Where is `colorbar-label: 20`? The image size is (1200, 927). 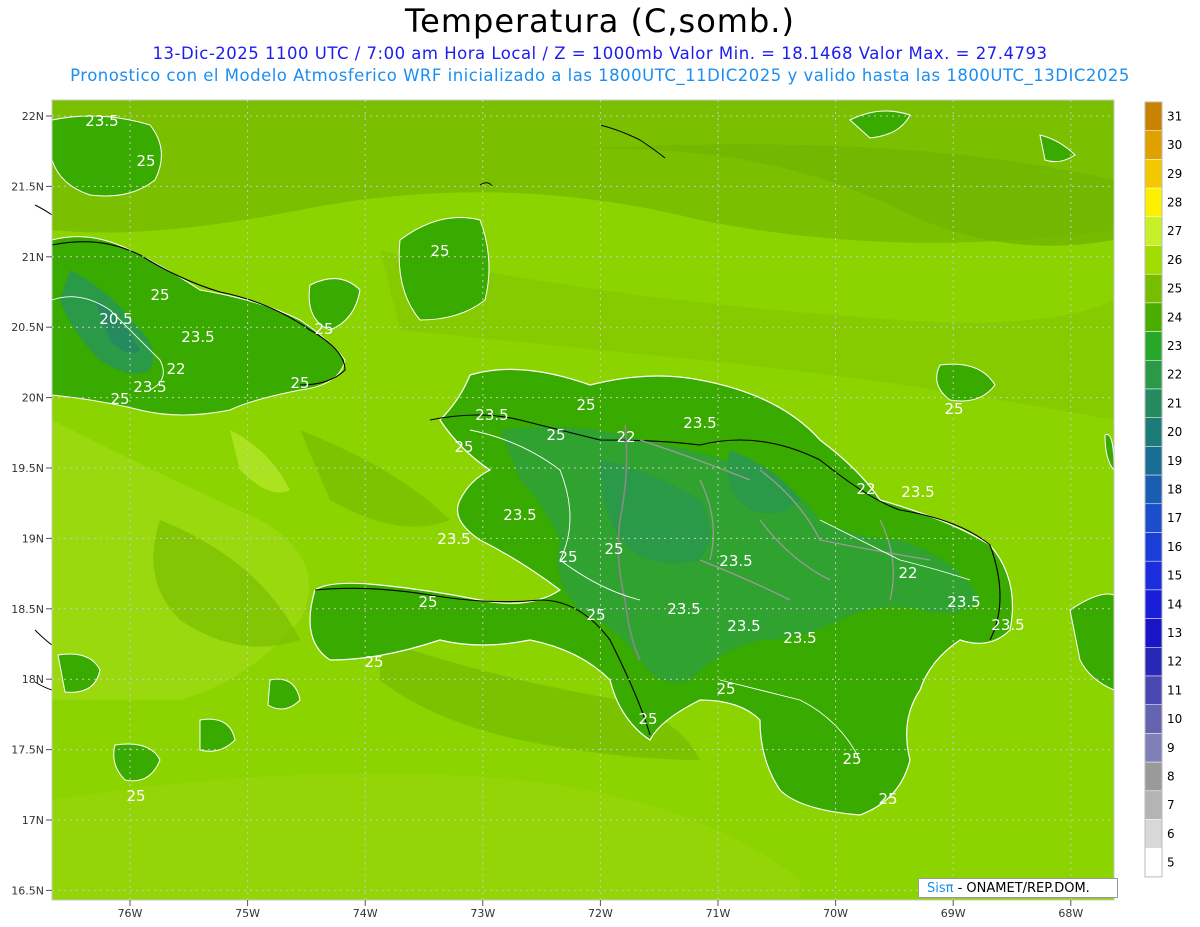
colorbar-label: 20 is located at coordinates (1174, 432).